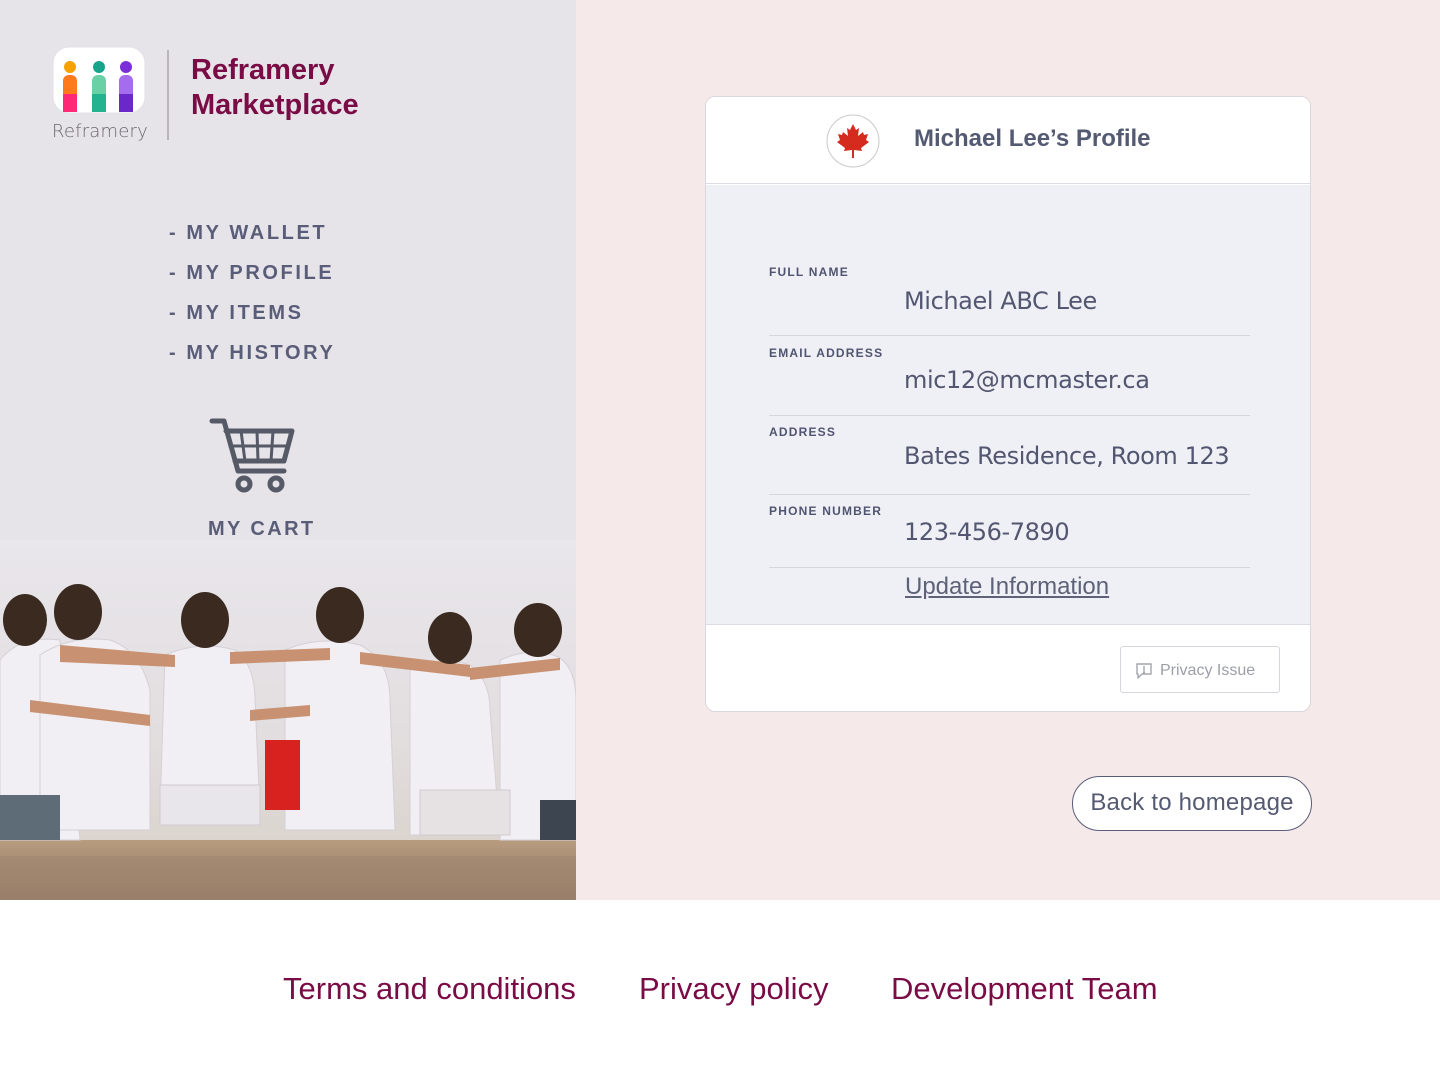 Image resolution: width=1440 pixels, height=1080 pixels. Describe the element at coordinates (1144, 671) in the screenshot. I see `comment-alert-icon` at that location.